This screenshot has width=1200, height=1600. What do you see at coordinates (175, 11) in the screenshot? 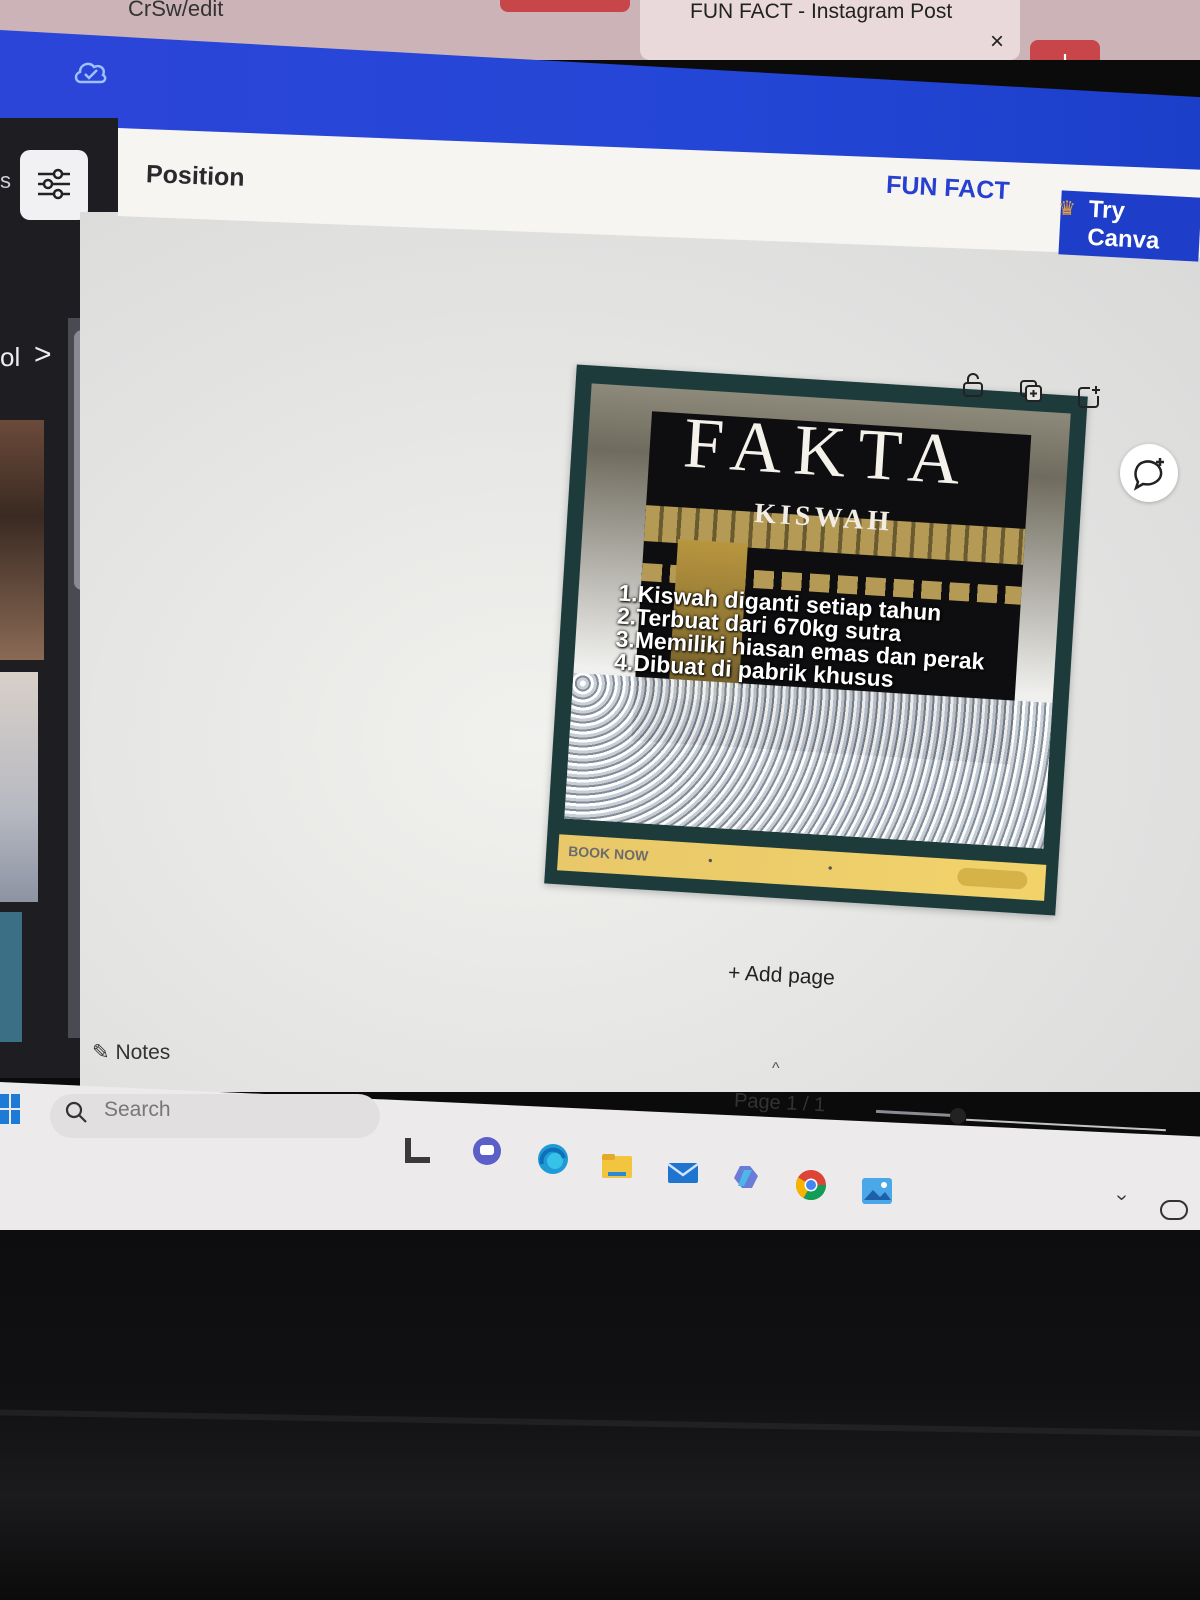
I see `url-text: CrSw/edit` at bounding box center [175, 11].